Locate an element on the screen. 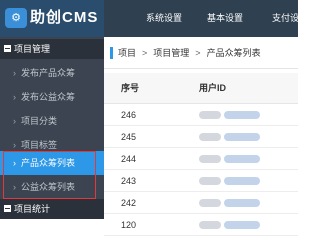  logo-icon: ⚙ is located at coordinates (16, 18).